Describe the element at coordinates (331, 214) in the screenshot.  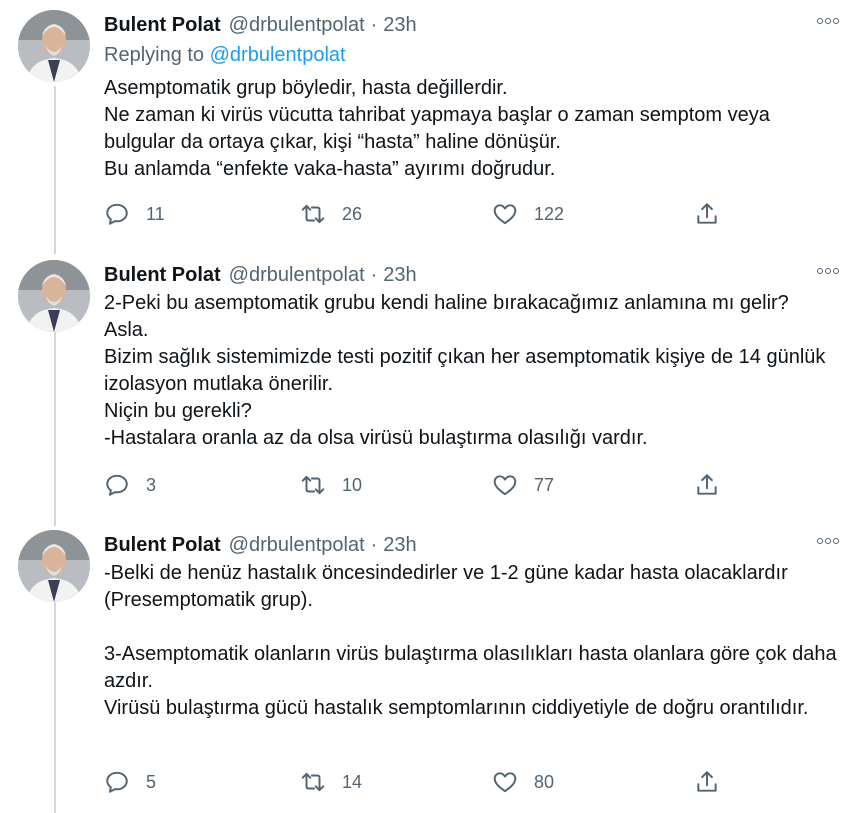
I see `retweet-button: 26` at that location.